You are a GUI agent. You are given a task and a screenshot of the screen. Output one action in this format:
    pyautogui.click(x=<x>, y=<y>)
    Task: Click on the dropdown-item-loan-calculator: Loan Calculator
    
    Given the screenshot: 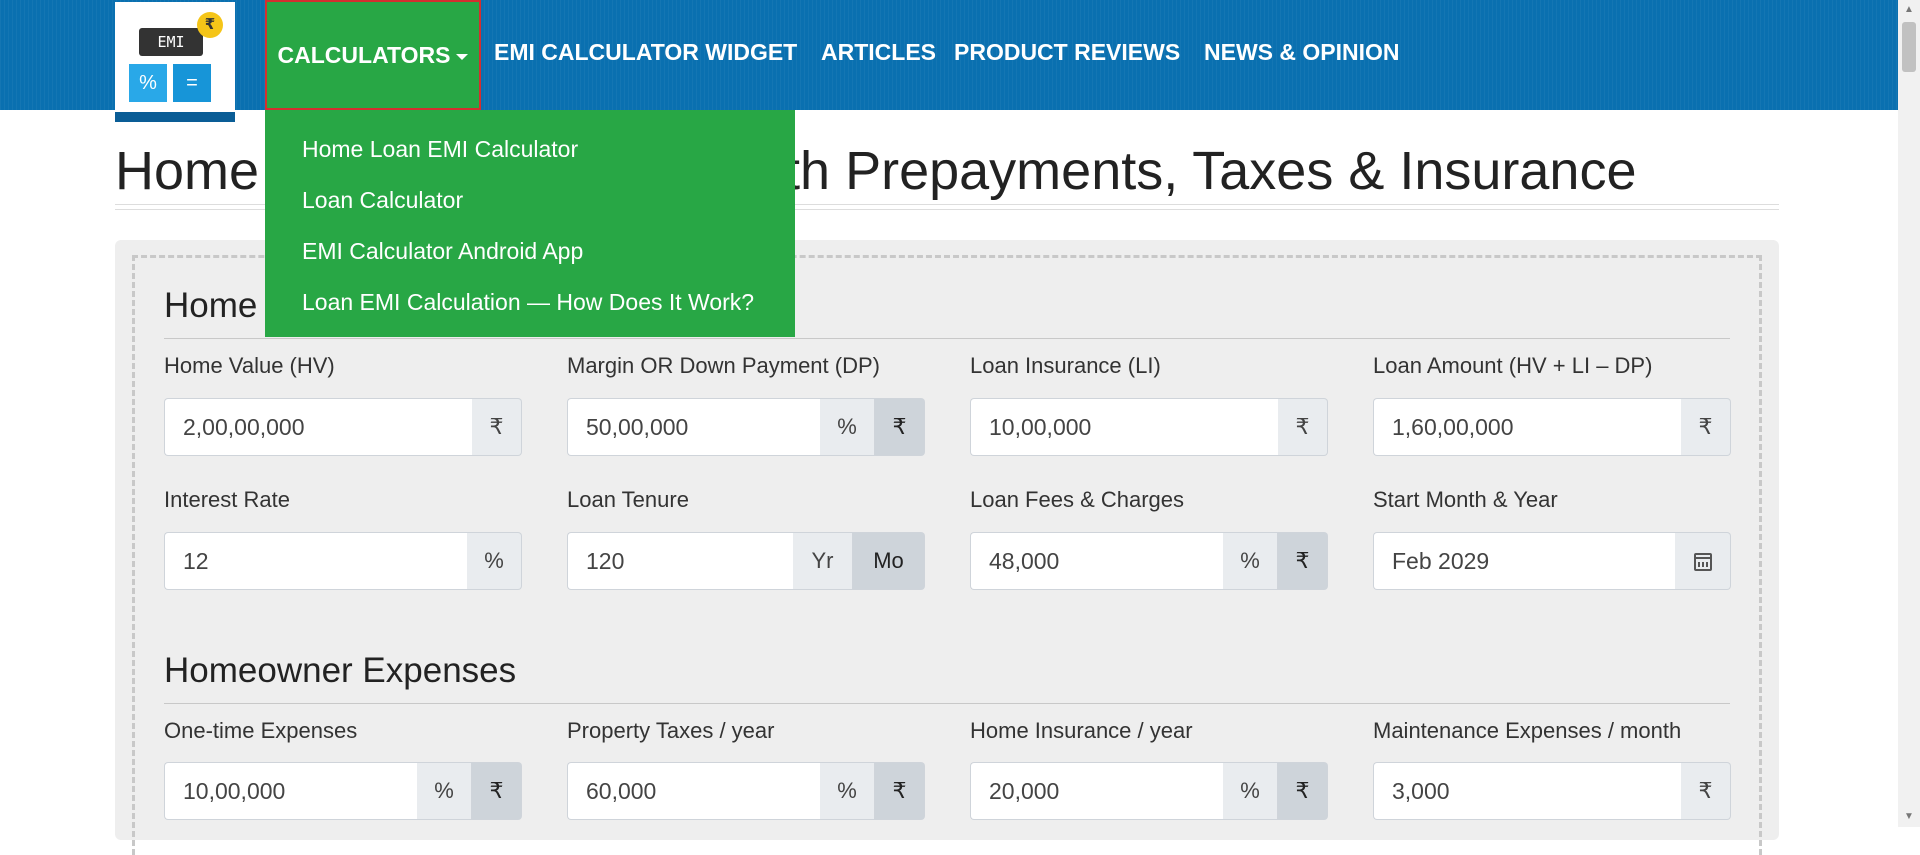 What is the action you would take?
    pyautogui.click(x=530, y=200)
    